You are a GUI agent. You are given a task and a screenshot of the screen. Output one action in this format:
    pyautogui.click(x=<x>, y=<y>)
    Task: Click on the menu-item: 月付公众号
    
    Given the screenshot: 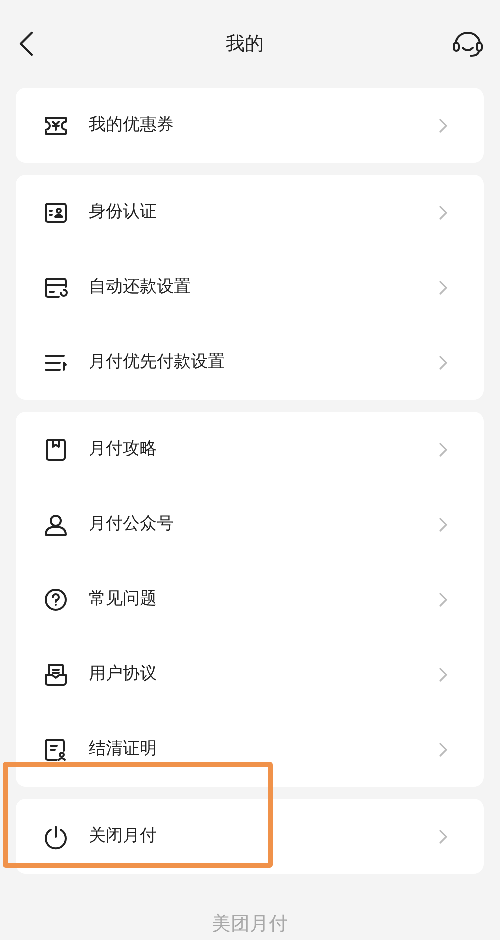 What is the action you would take?
    pyautogui.click(x=250, y=524)
    